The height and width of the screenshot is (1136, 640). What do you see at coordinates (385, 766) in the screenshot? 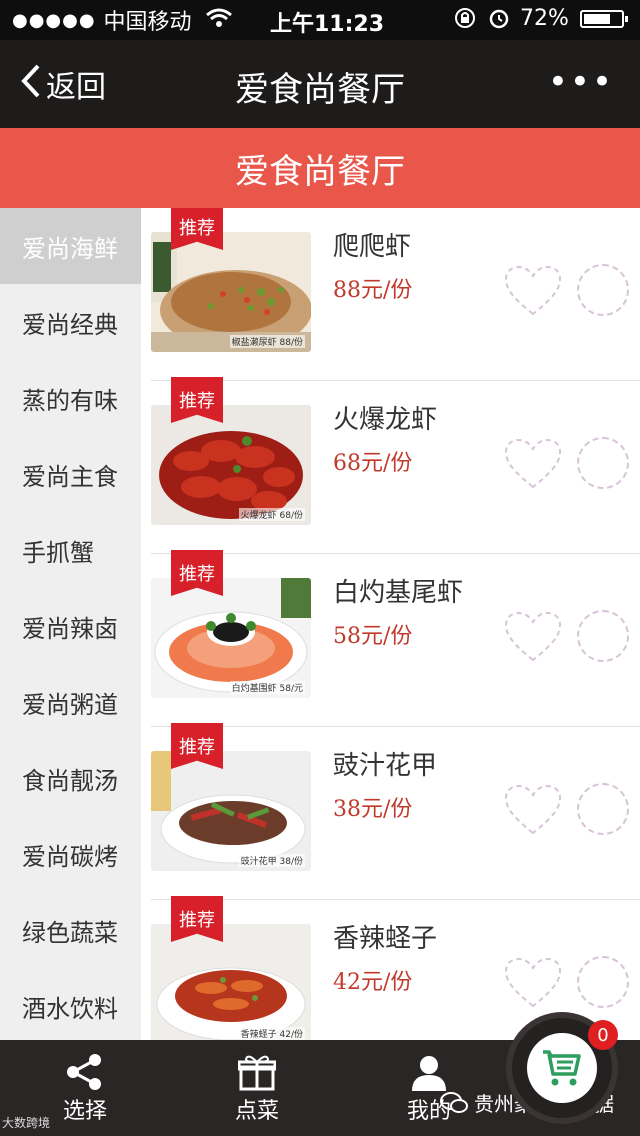
I see `dish-name: 豉汁花甲` at bounding box center [385, 766].